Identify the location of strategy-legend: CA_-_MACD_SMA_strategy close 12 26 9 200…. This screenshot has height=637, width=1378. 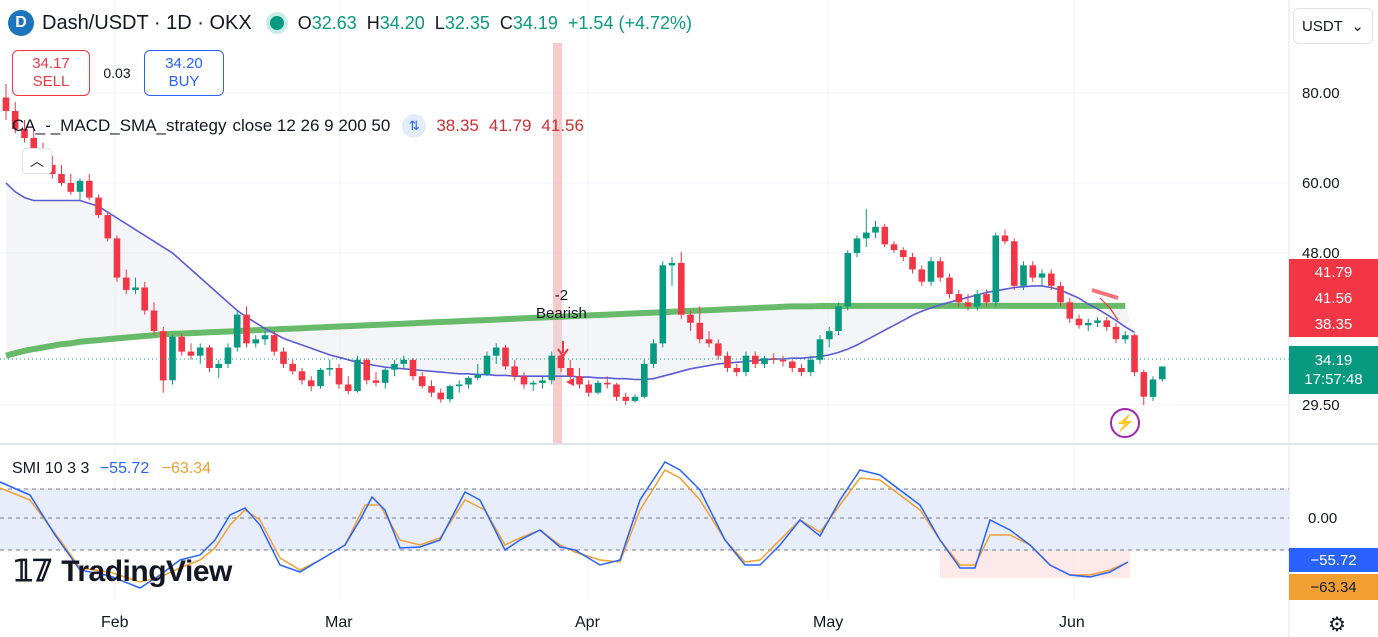
(303, 126).